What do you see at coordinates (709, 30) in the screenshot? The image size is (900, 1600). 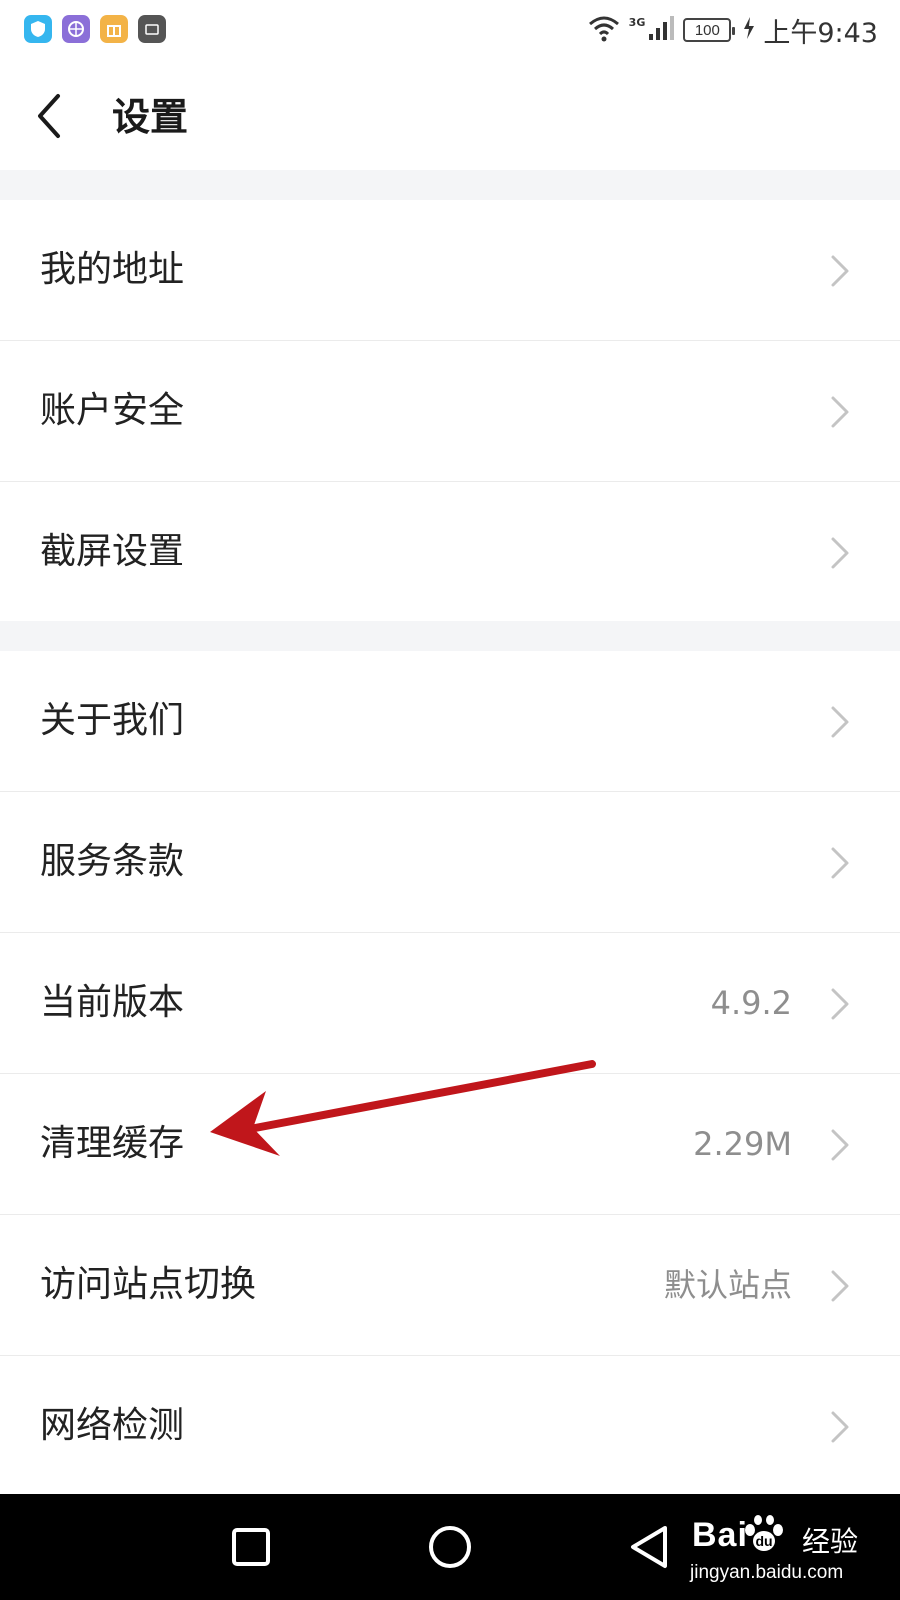 I see `battery-icon: 100` at bounding box center [709, 30].